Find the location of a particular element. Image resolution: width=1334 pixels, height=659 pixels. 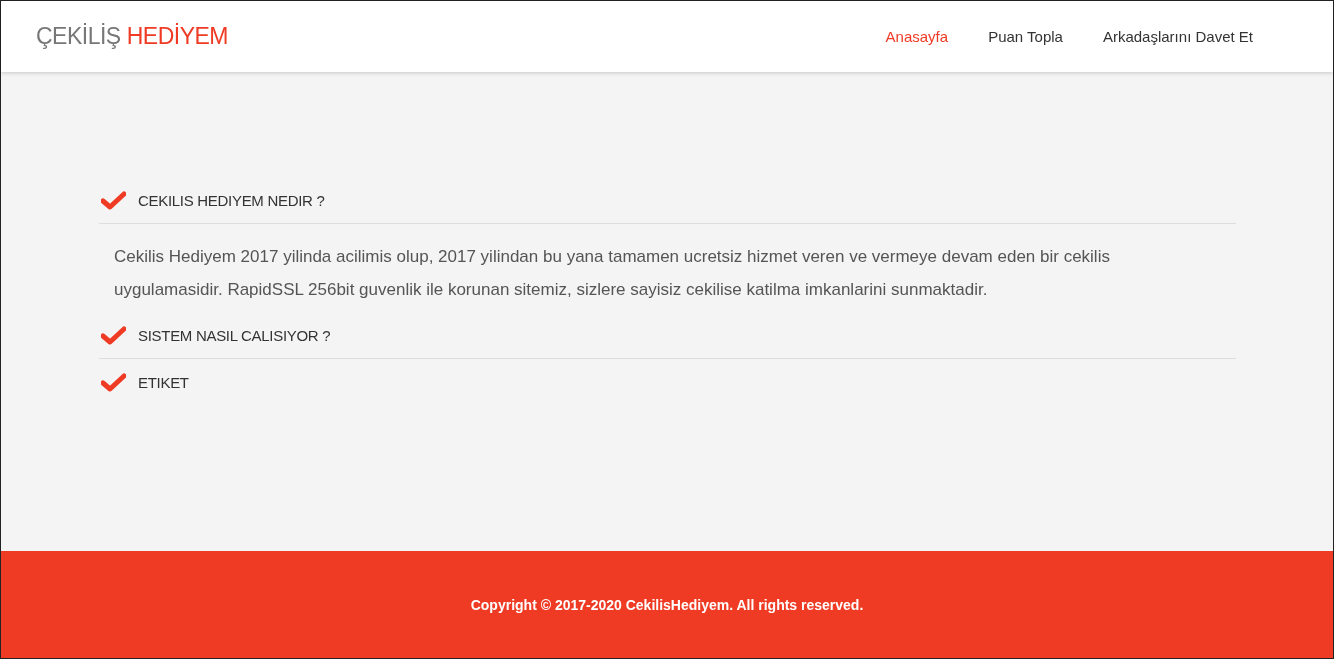

nav-link: Puan Topla is located at coordinates (1025, 36).